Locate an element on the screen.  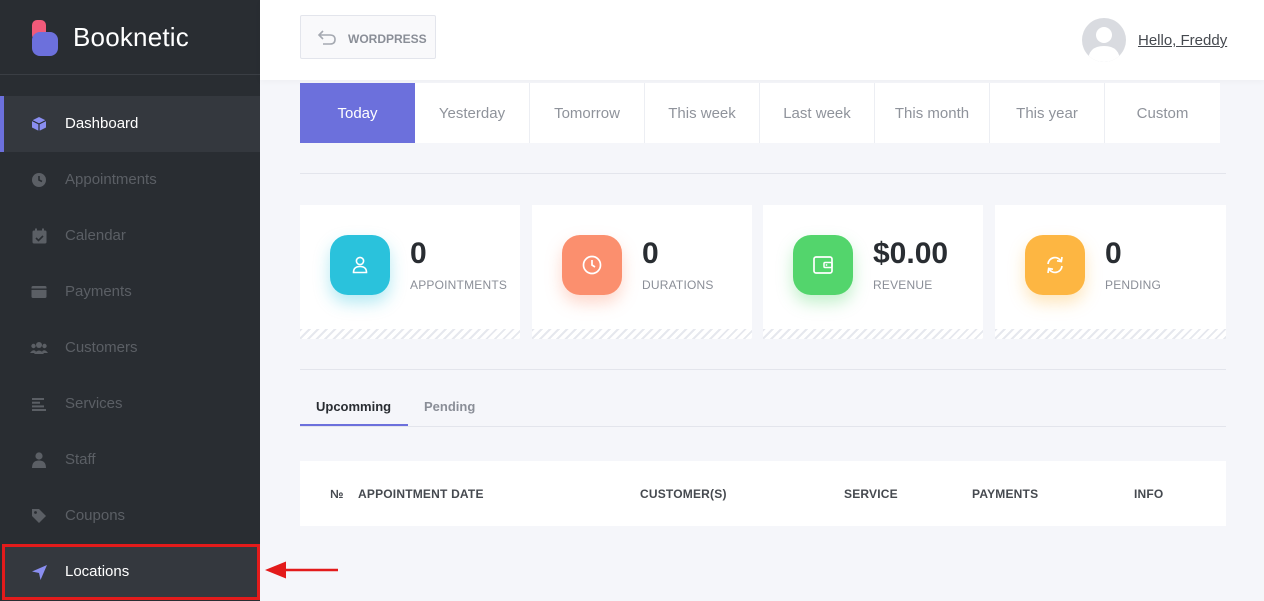
sidebar-item-locations: Locations is located at coordinates (131, 572).